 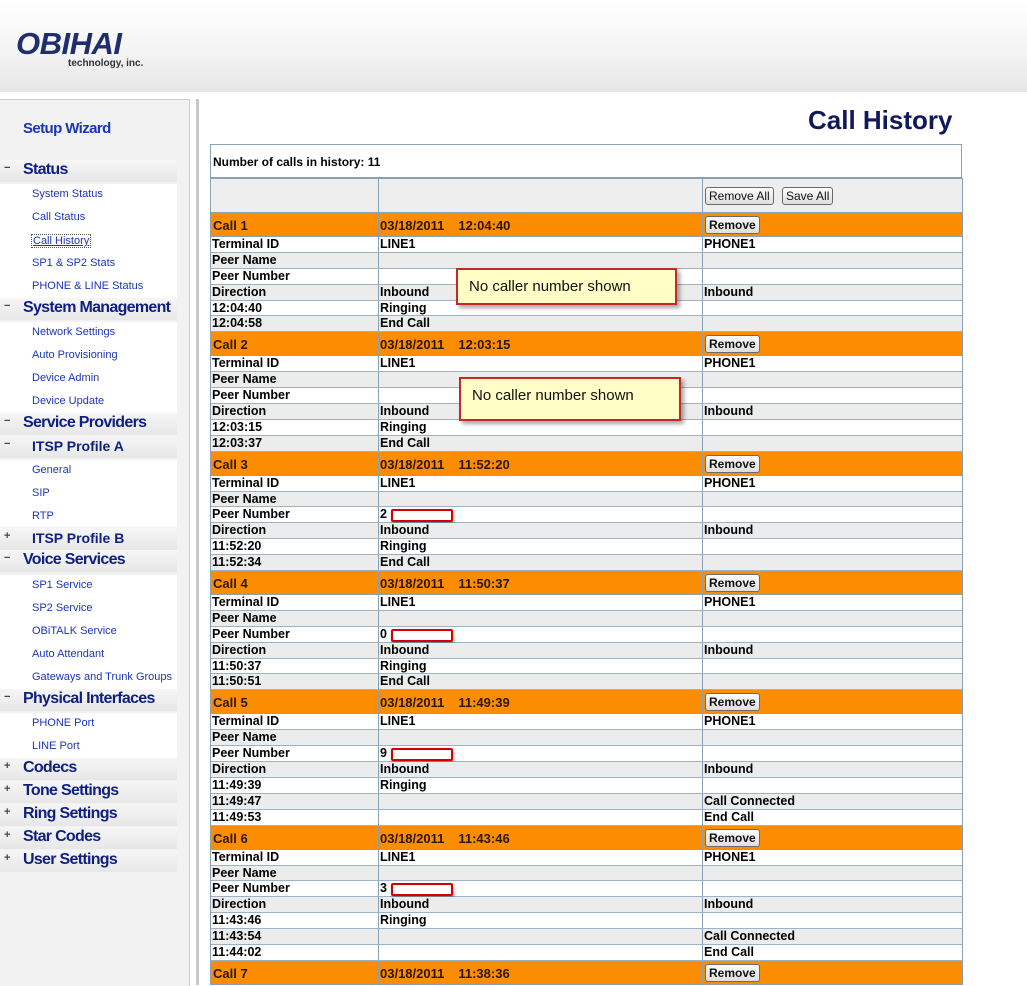 What do you see at coordinates (237, 920) in the screenshot?
I see `row-label: 11:43:46` at bounding box center [237, 920].